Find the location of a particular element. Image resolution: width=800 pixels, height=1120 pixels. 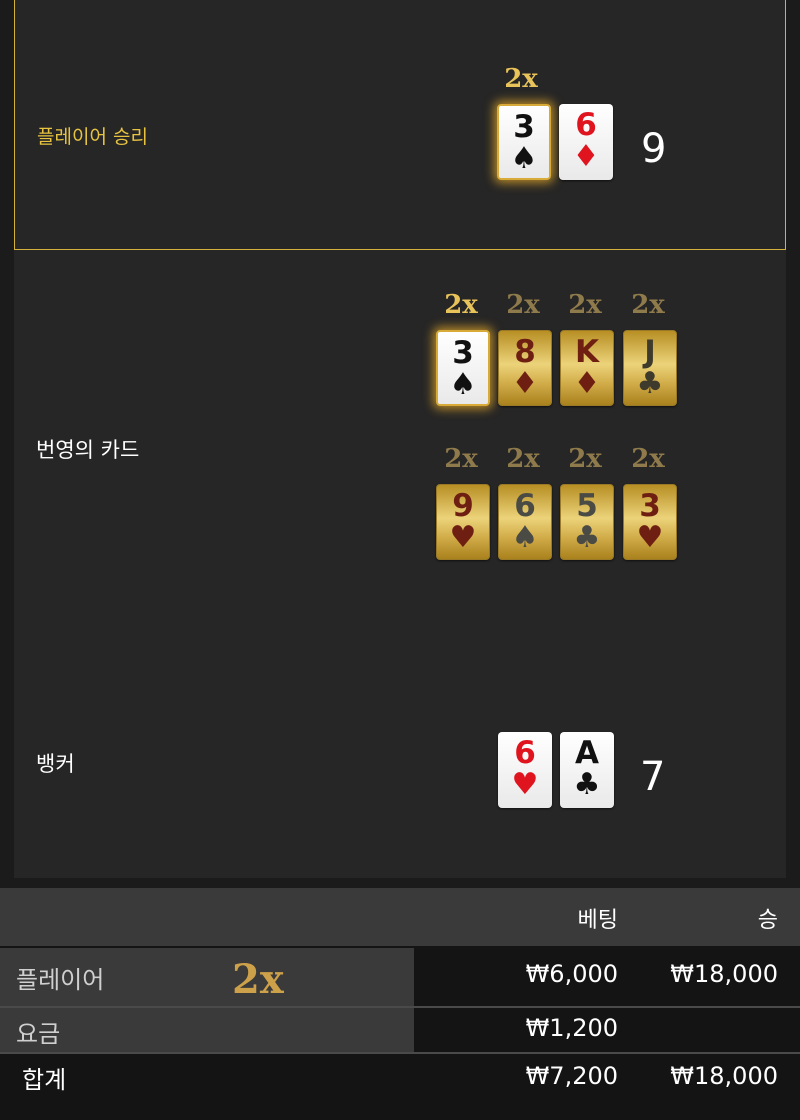

card-rank: K is located at coordinates (587, 352).